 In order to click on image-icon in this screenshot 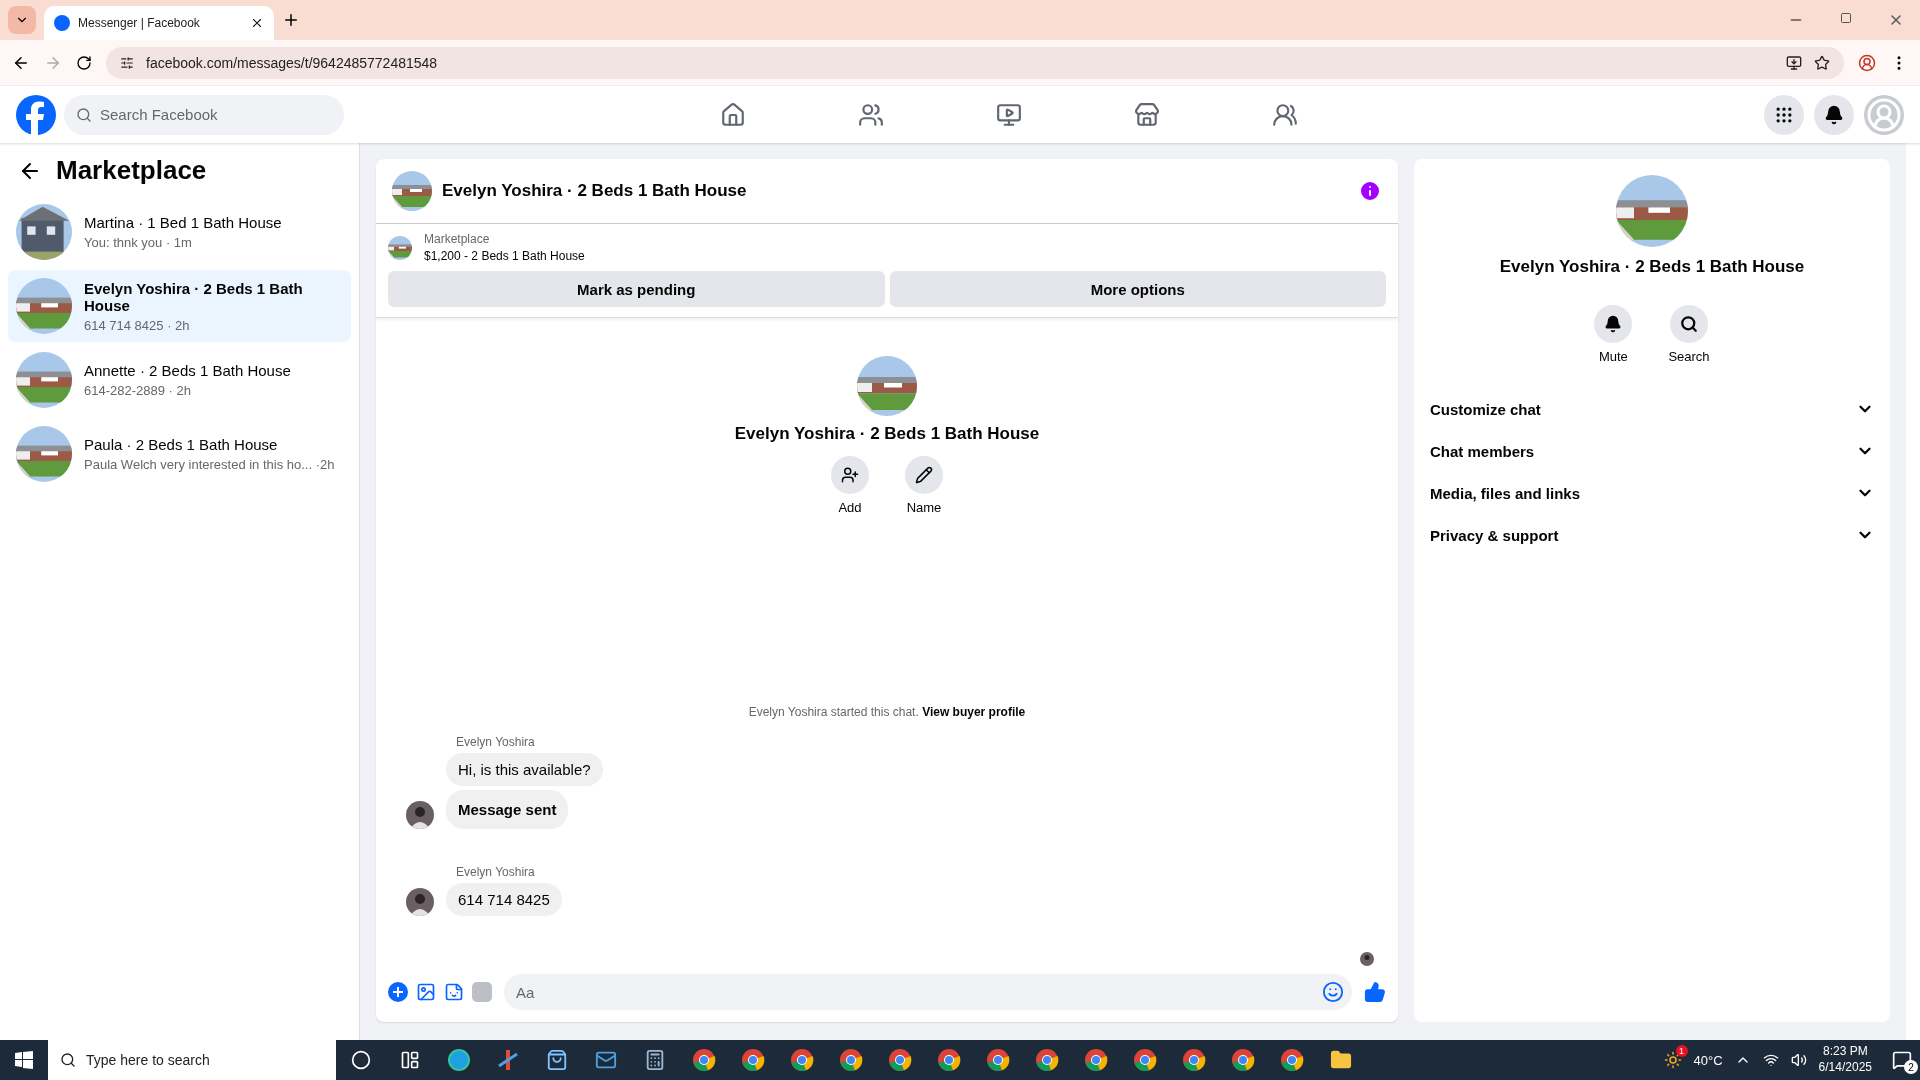, I will do `click(426, 992)`.